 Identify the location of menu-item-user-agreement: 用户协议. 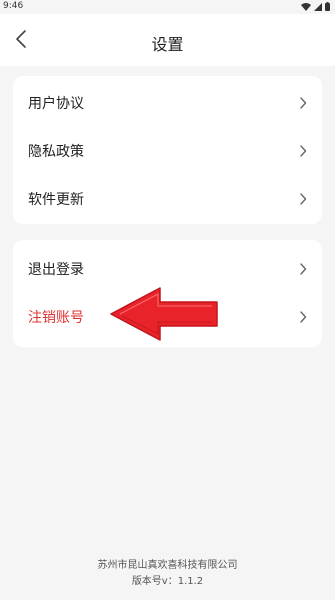
(167, 103).